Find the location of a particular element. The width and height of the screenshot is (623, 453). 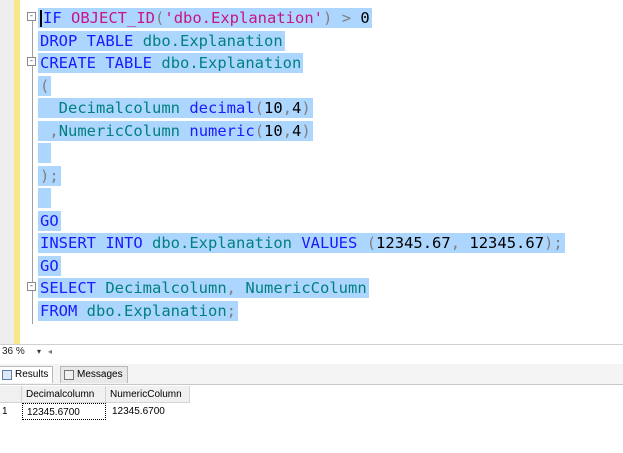

selected-text: DROP TABLE dbo.Explanation is located at coordinates (161, 40).